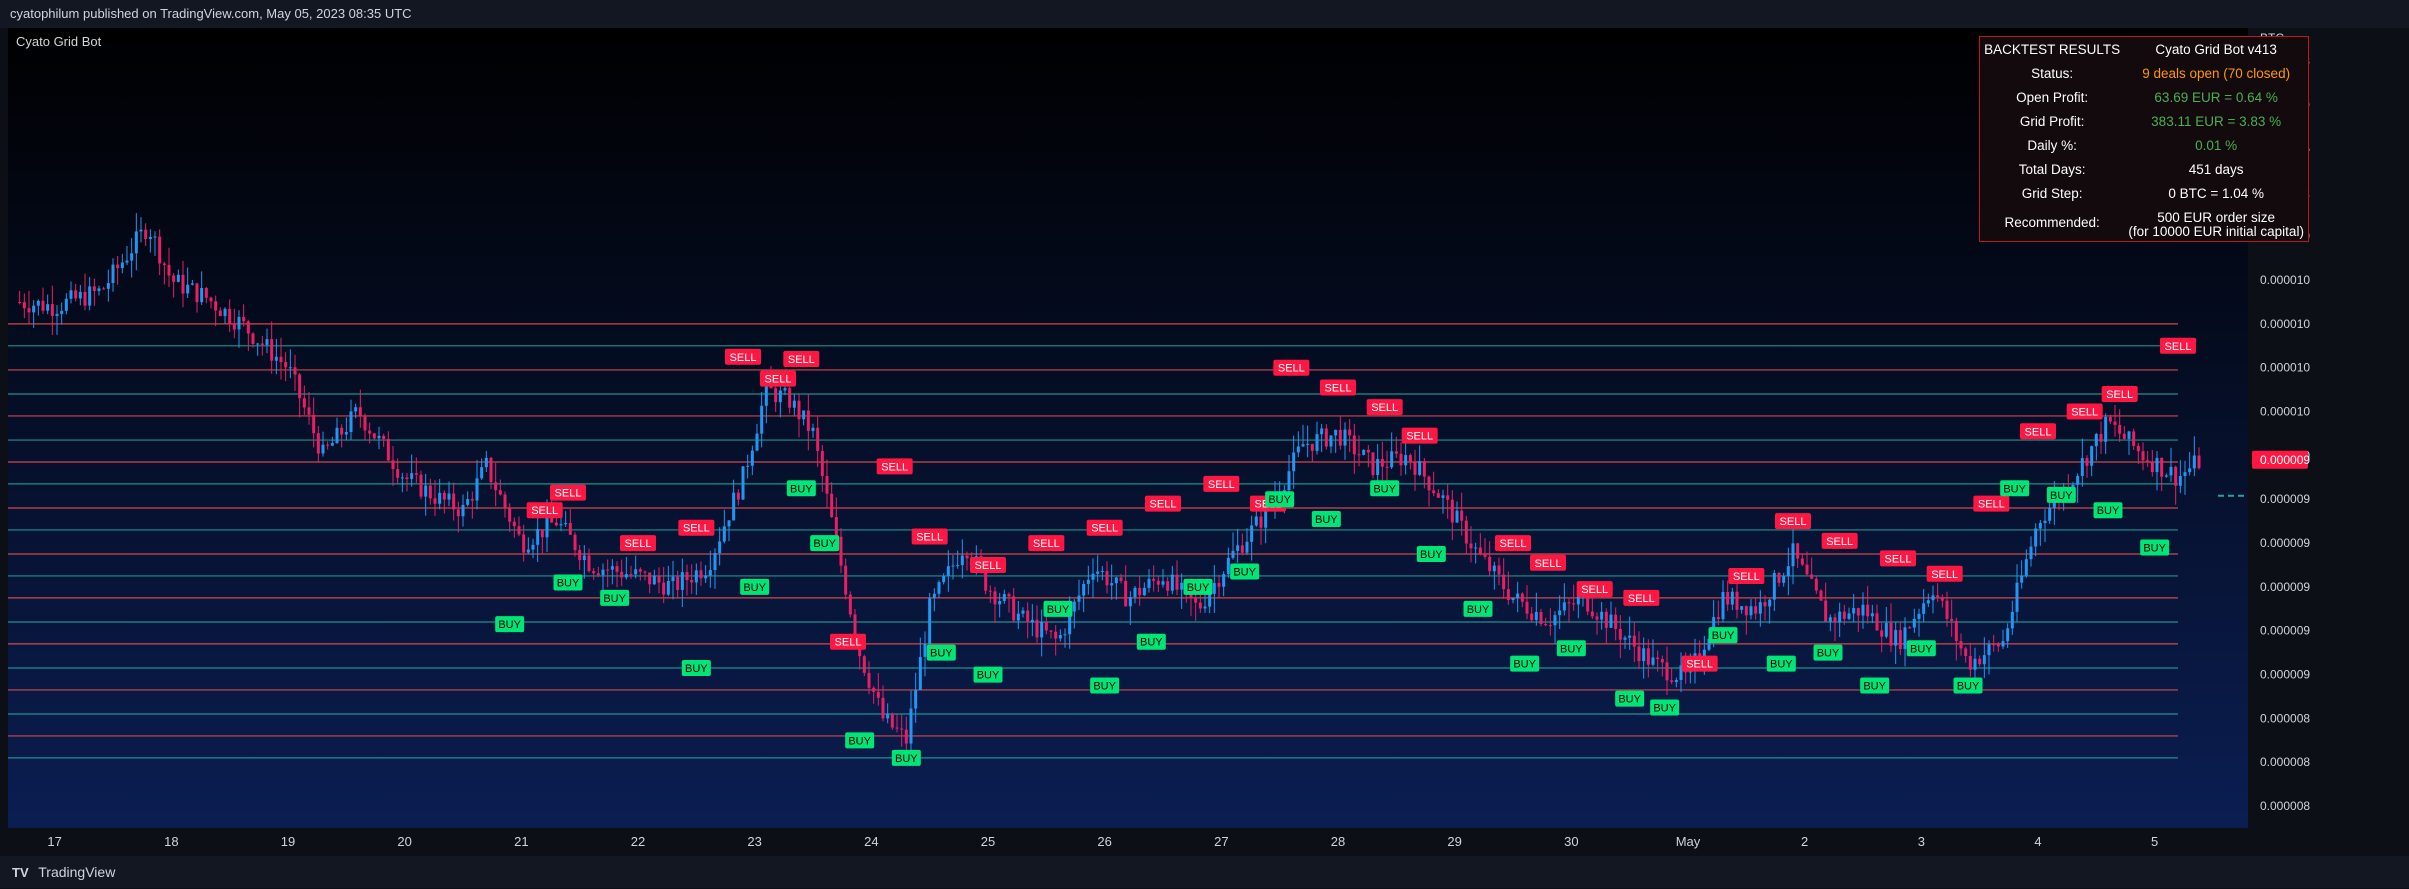  Describe the element at coordinates (2285, 762) in the screenshot. I see `y-tick-label: 0.00000860` at that location.